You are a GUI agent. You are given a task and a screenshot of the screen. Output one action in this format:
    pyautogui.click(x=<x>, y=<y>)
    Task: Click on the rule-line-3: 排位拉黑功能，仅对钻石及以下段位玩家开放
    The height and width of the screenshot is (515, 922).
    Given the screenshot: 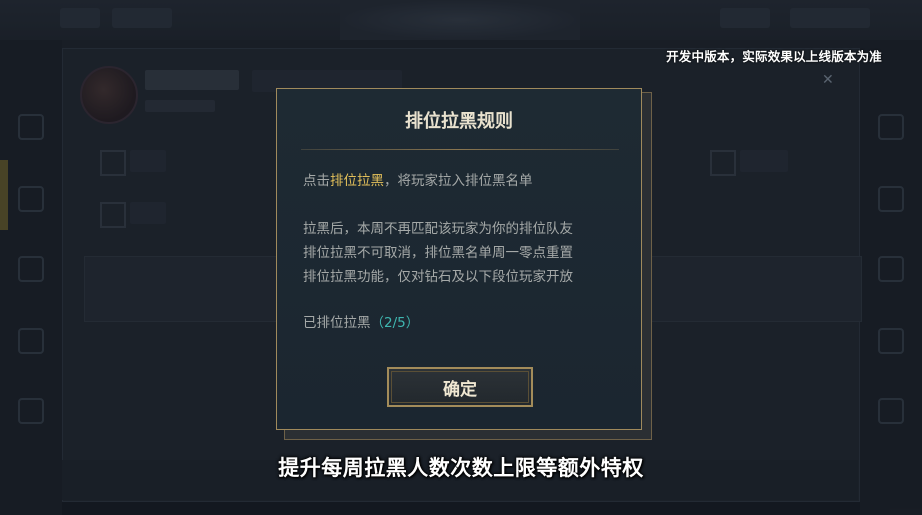 What is the action you would take?
    pyautogui.click(x=438, y=277)
    